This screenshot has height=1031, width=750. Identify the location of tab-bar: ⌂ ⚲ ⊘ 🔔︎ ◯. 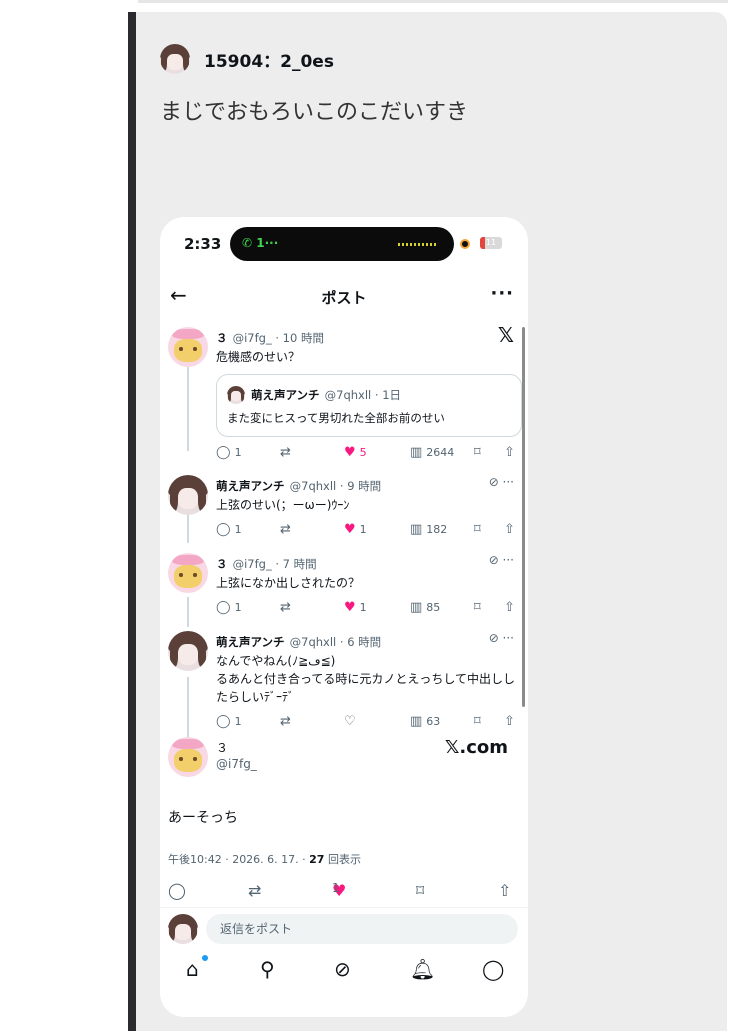
(344, 975).